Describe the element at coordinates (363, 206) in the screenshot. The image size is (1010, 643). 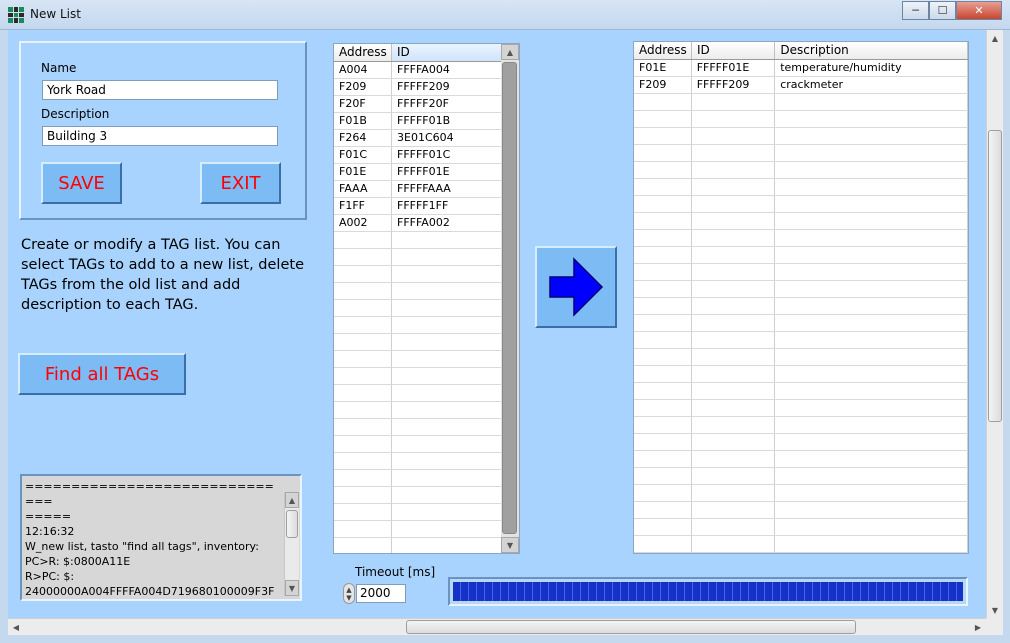
I see `table-cell: F1FF` at that location.